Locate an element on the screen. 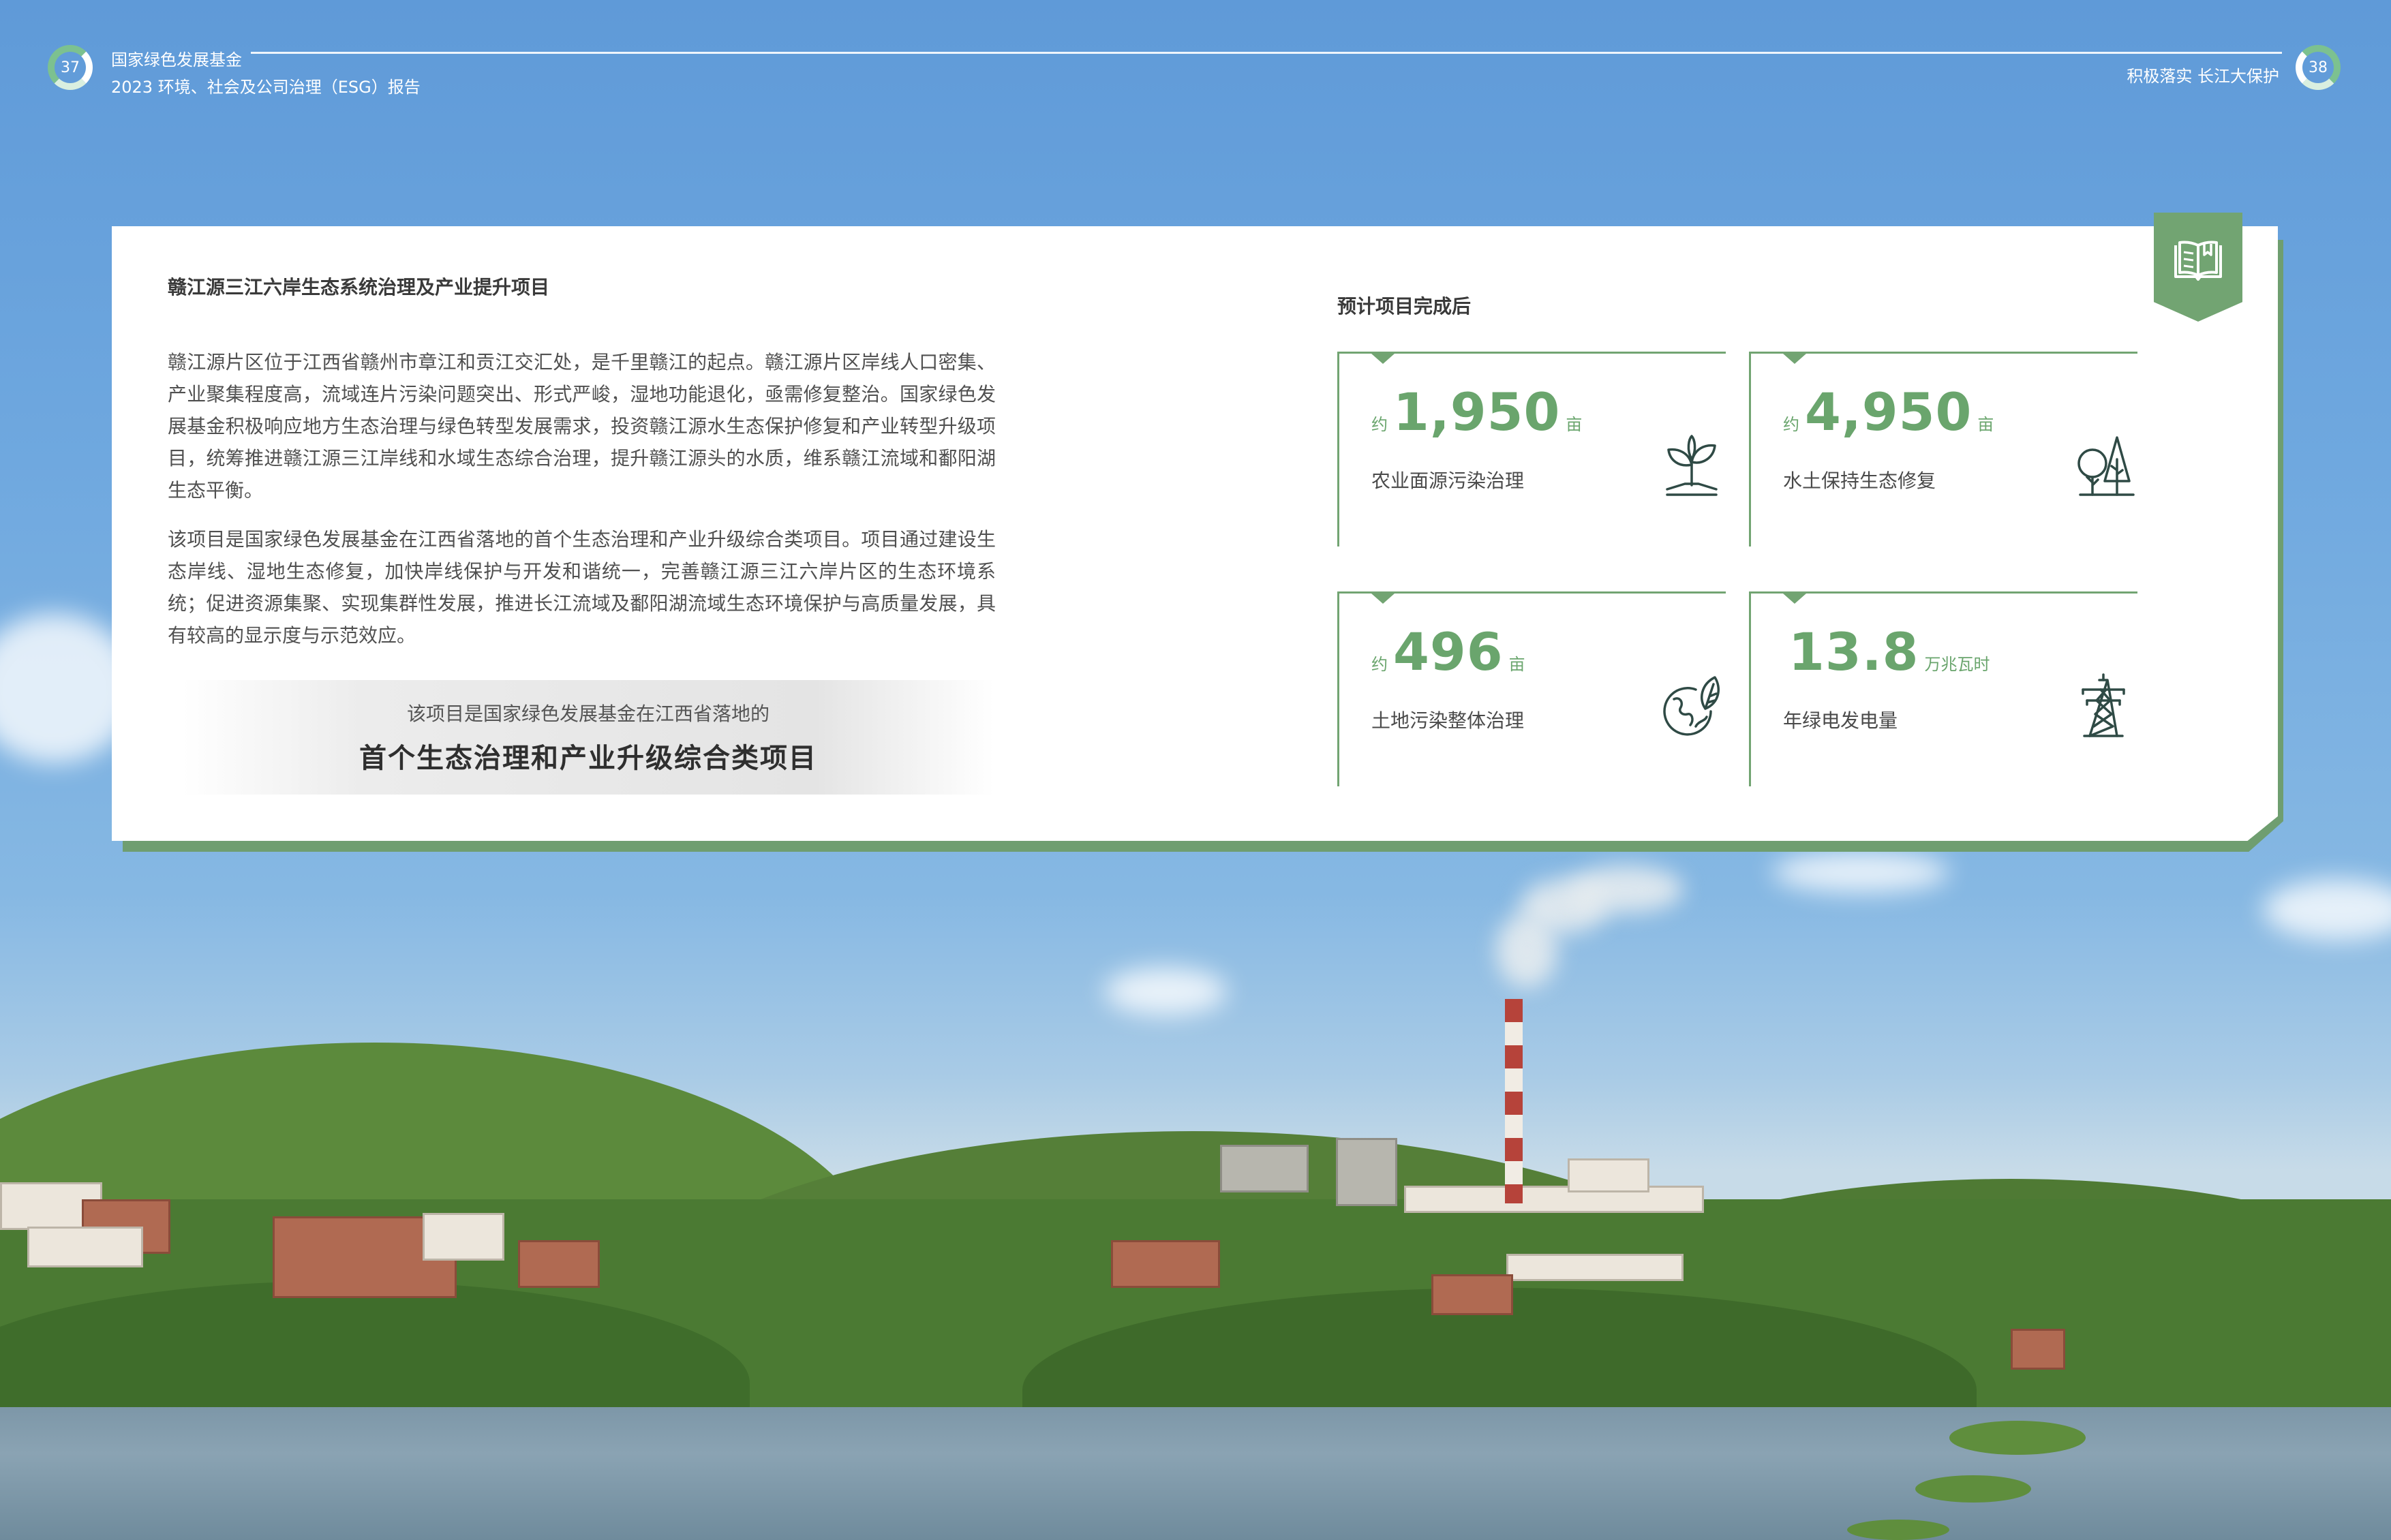 The image size is (2391, 1540). stat-label: 年绿电发电量 is located at coordinates (1840, 720).